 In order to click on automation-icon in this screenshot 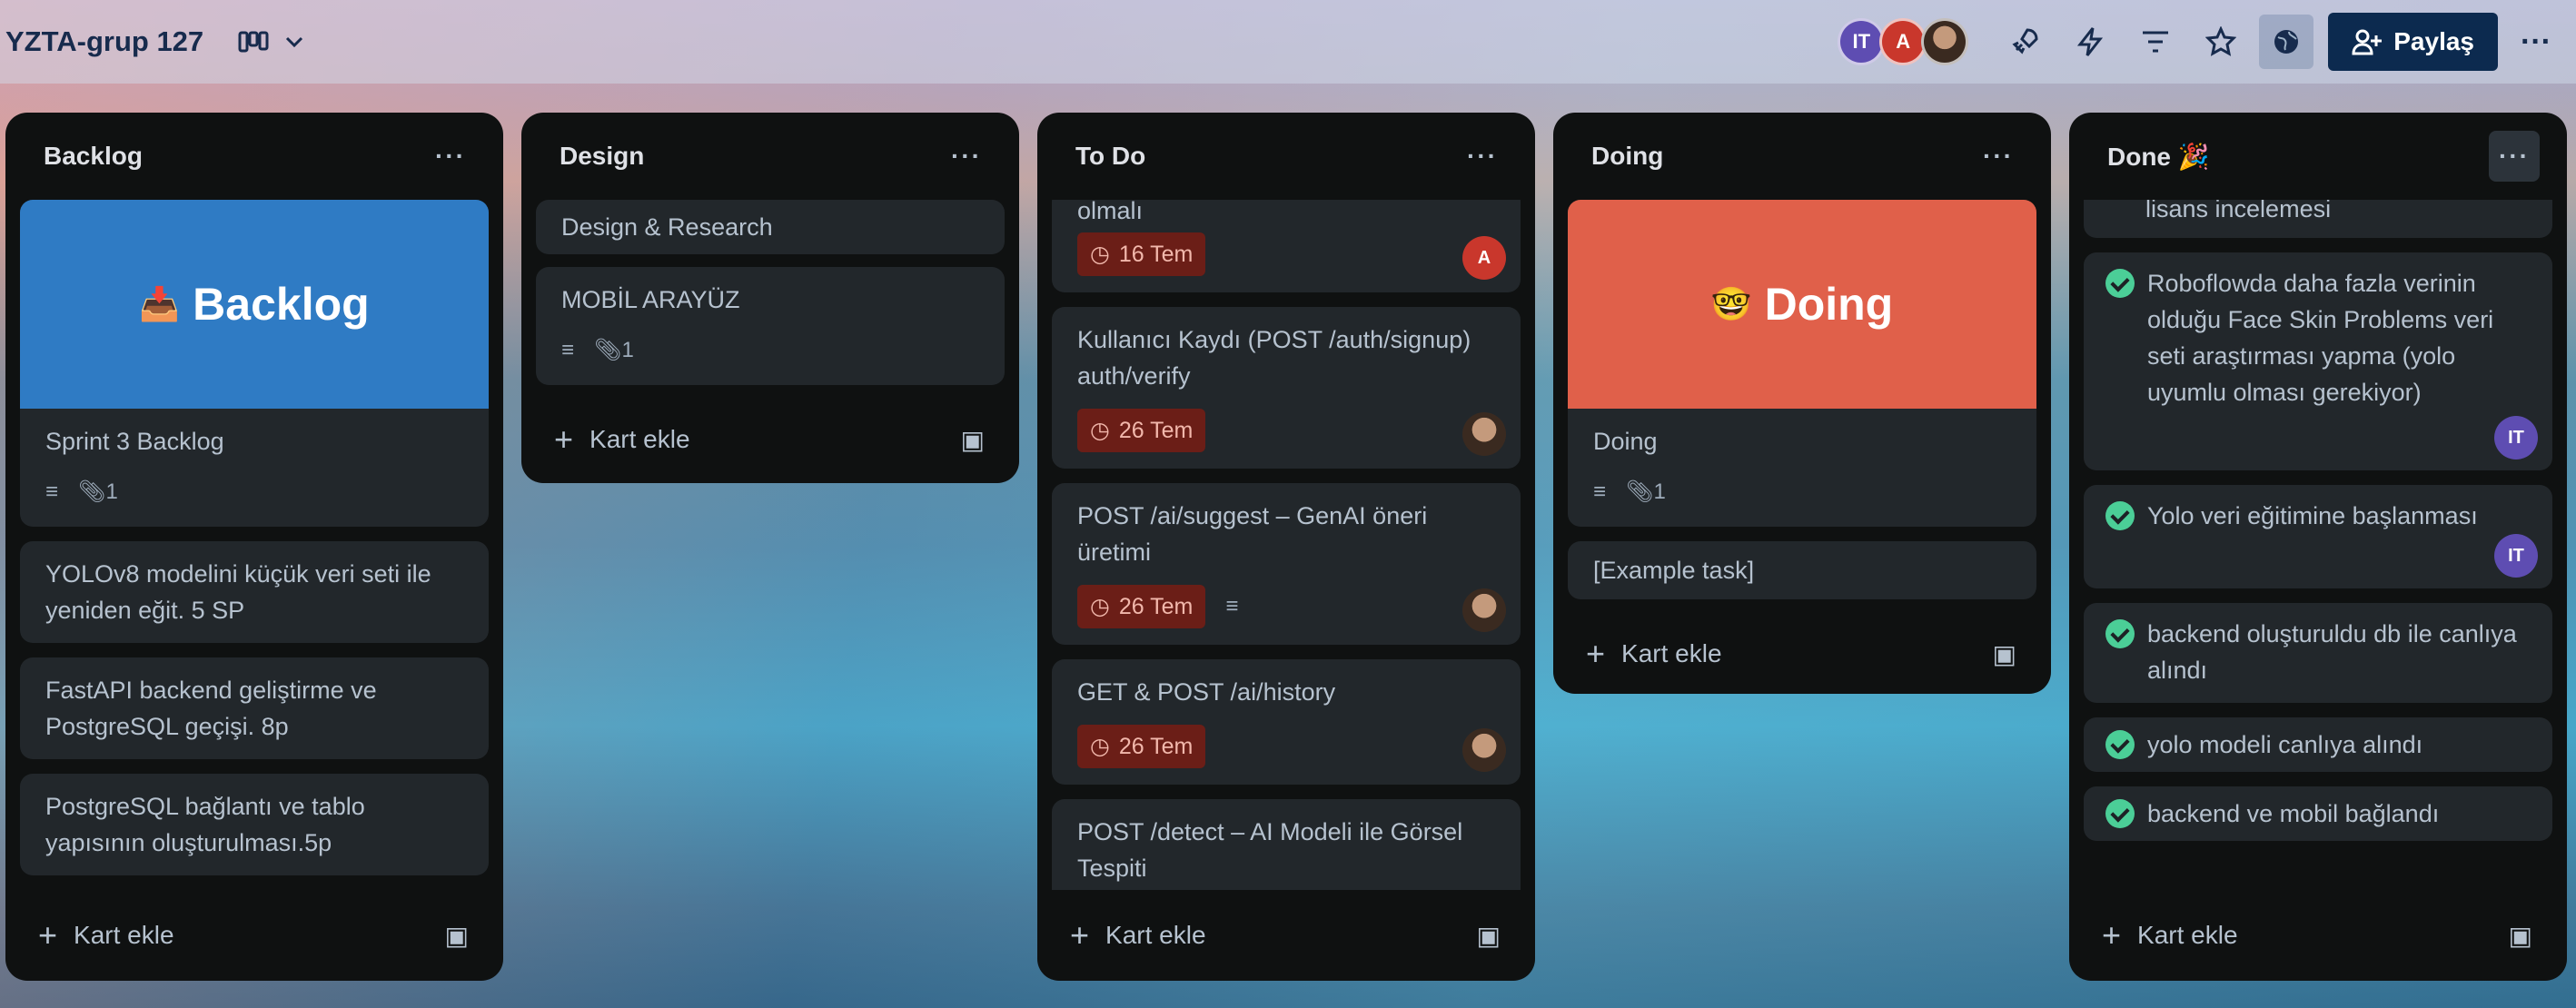, I will do `click(2090, 42)`.